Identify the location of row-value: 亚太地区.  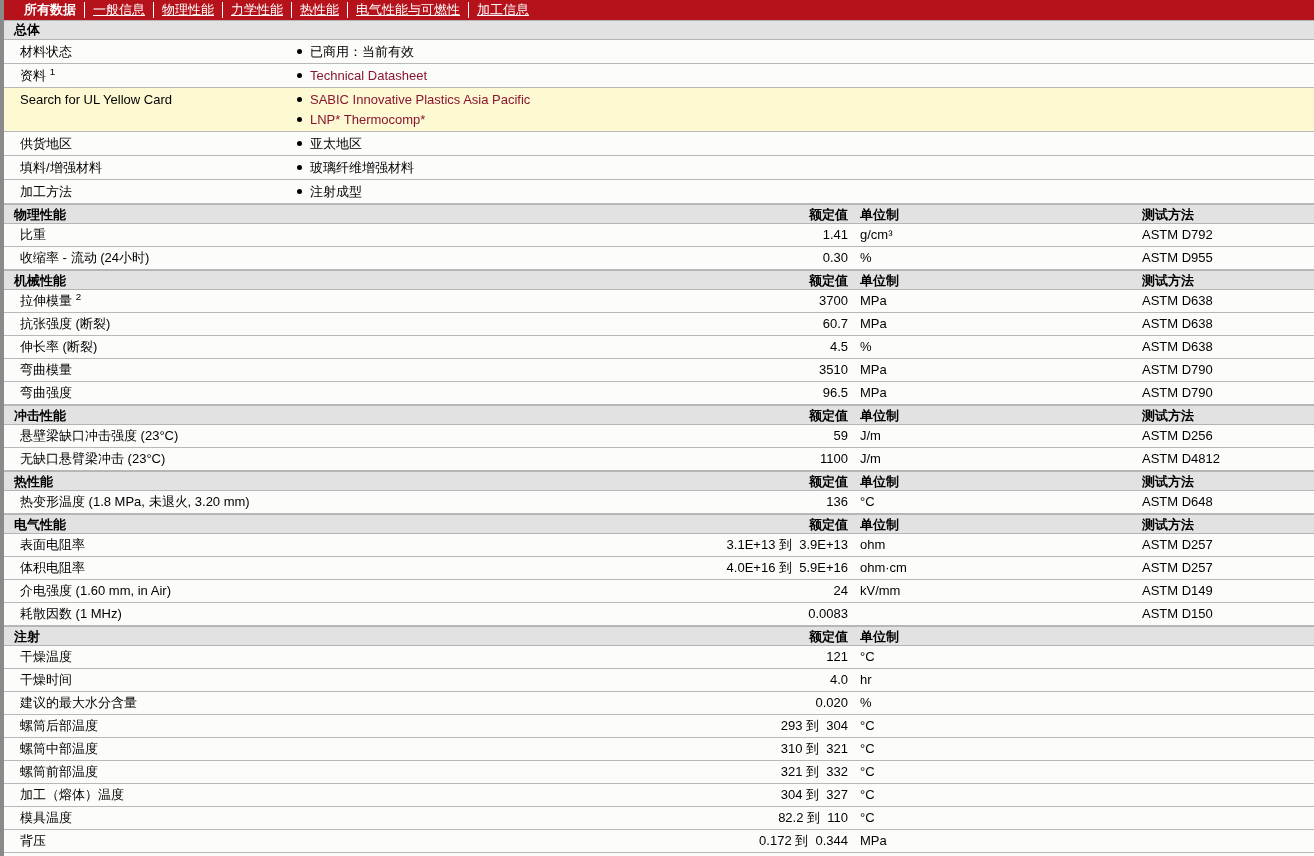
(336, 143).